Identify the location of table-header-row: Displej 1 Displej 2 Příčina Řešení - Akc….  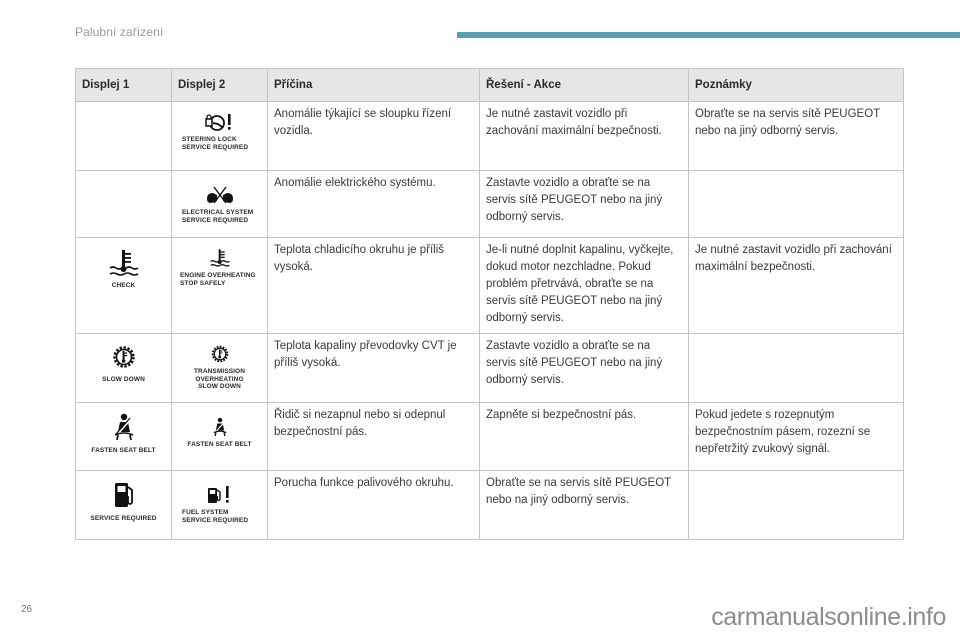
(489, 85).